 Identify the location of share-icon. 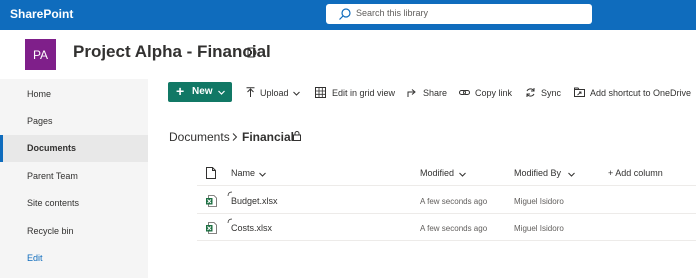
(411, 93).